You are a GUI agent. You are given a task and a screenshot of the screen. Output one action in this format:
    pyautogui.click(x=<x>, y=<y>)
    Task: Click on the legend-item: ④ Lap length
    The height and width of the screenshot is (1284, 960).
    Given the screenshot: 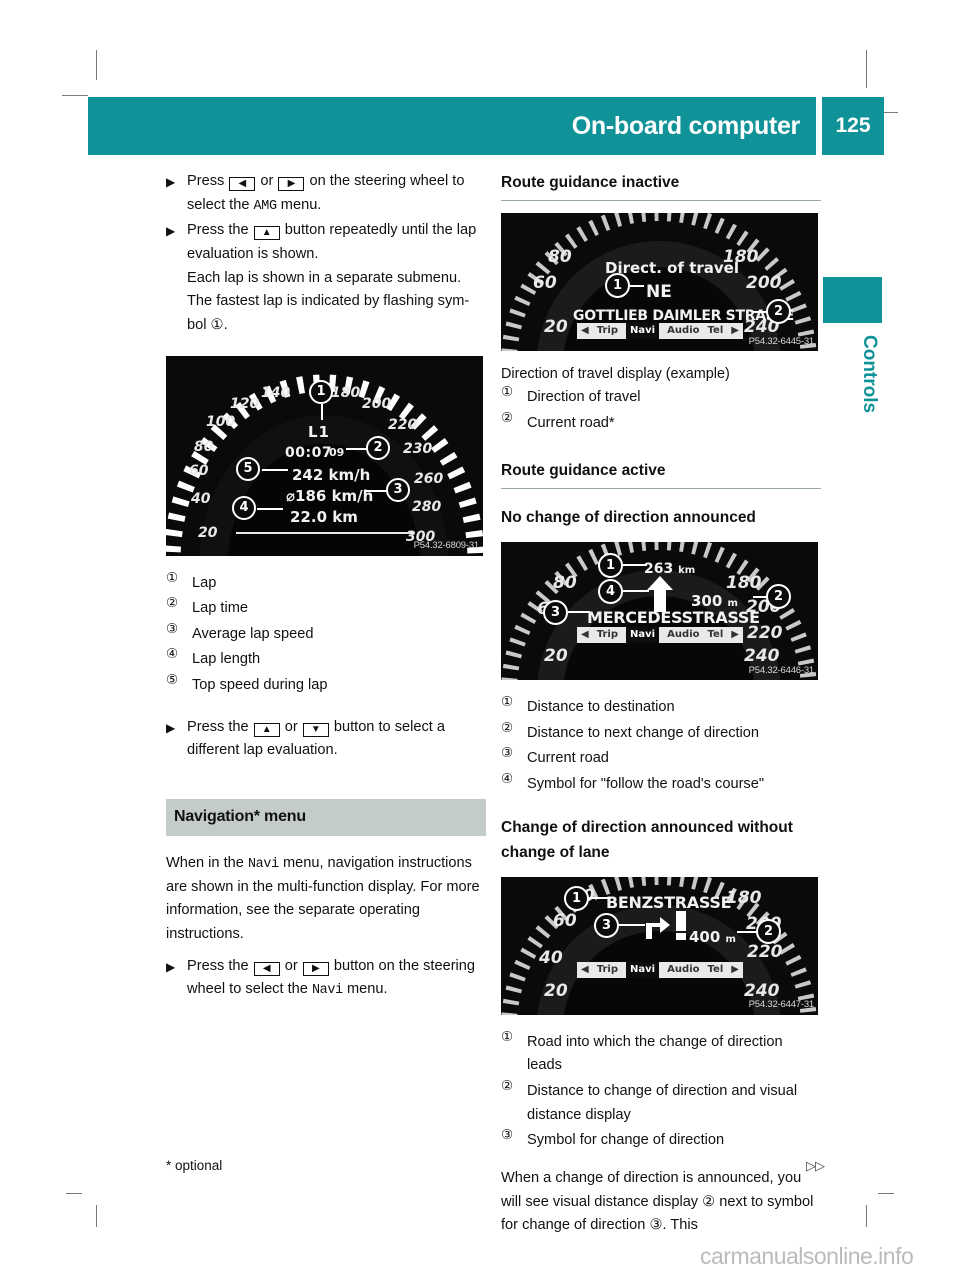 What is the action you would take?
    pyautogui.click(x=326, y=660)
    